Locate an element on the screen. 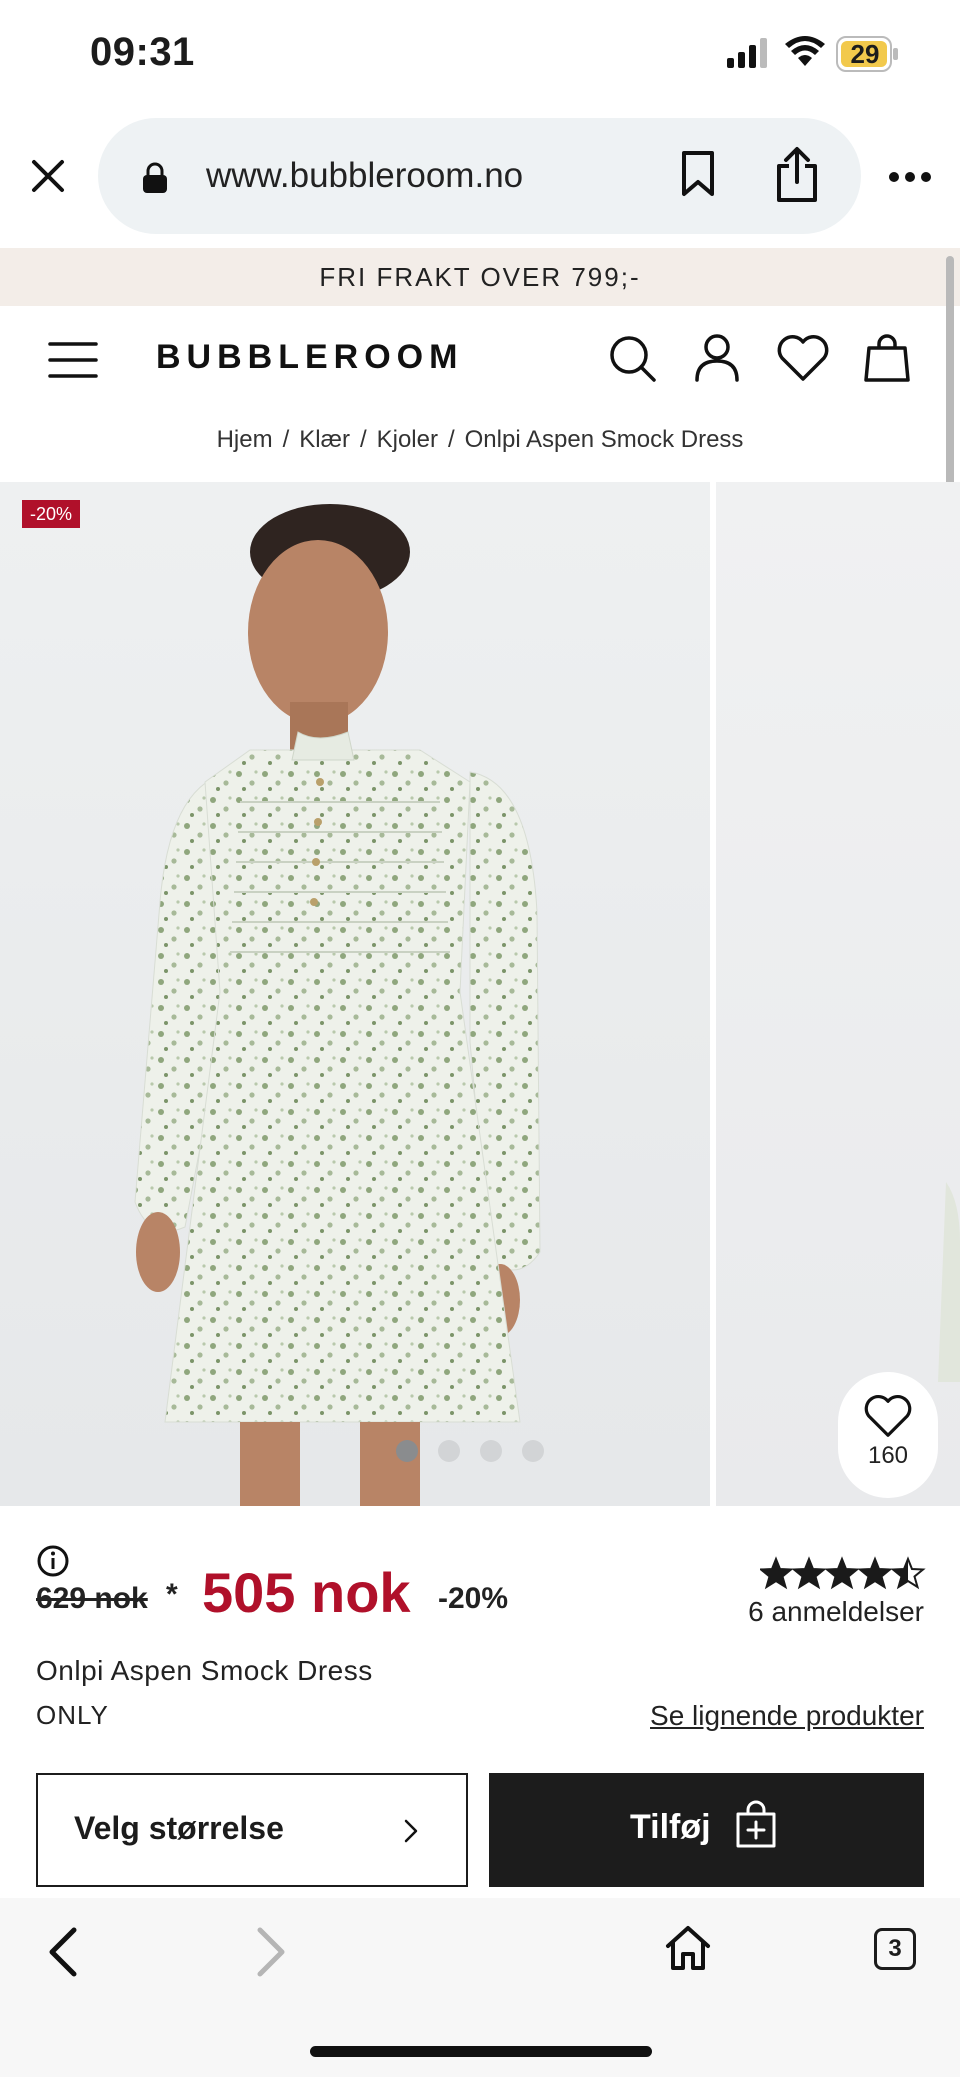 The height and width of the screenshot is (2077, 960). product-brand: ONLY is located at coordinates (72, 1715).